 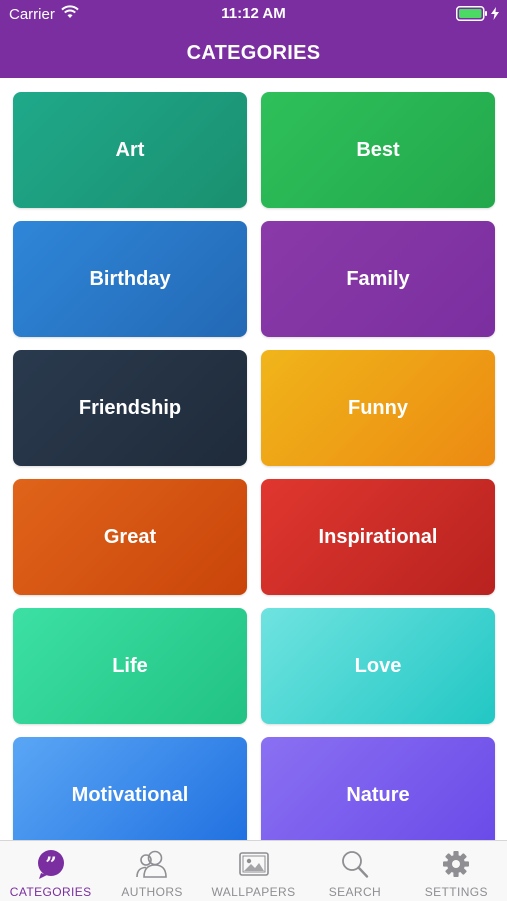 What do you see at coordinates (130, 794) in the screenshot?
I see `category-label: Motivational` at bounding box center [130, 794].